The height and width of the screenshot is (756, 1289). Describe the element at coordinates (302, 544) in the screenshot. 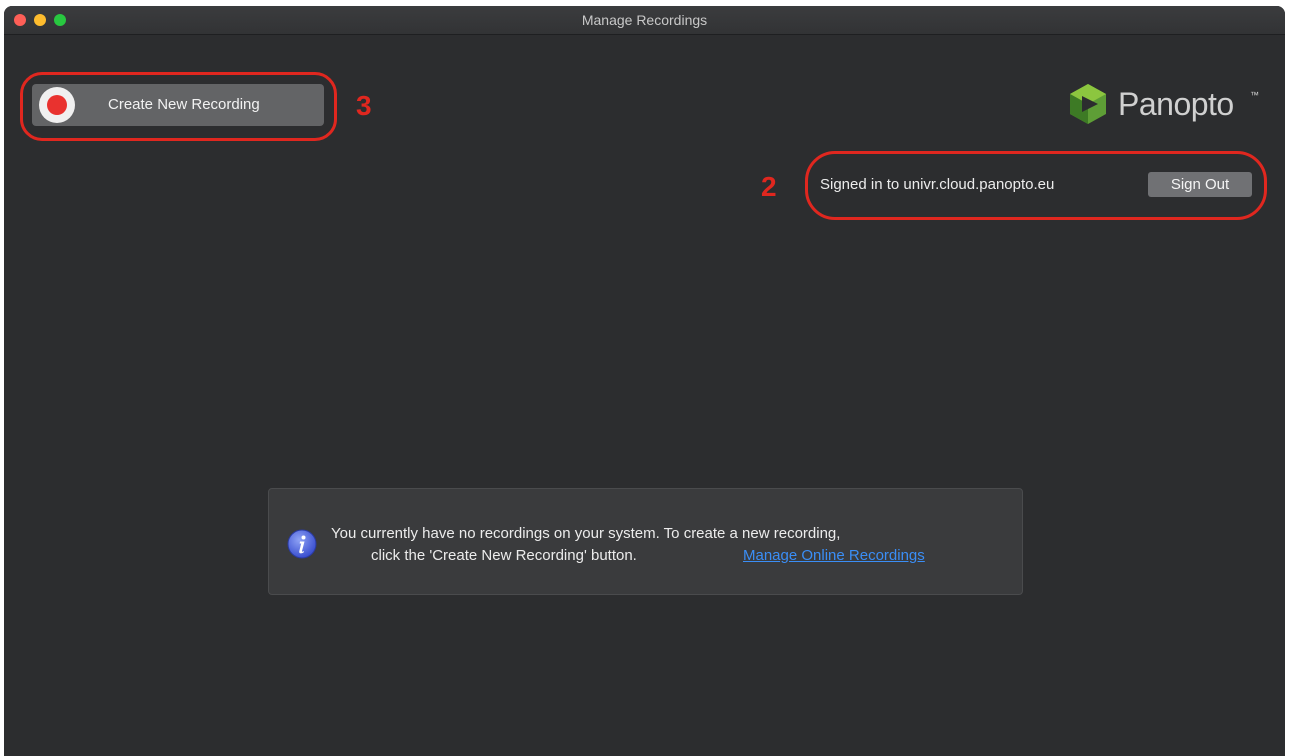

I see `info-icon` at that location.